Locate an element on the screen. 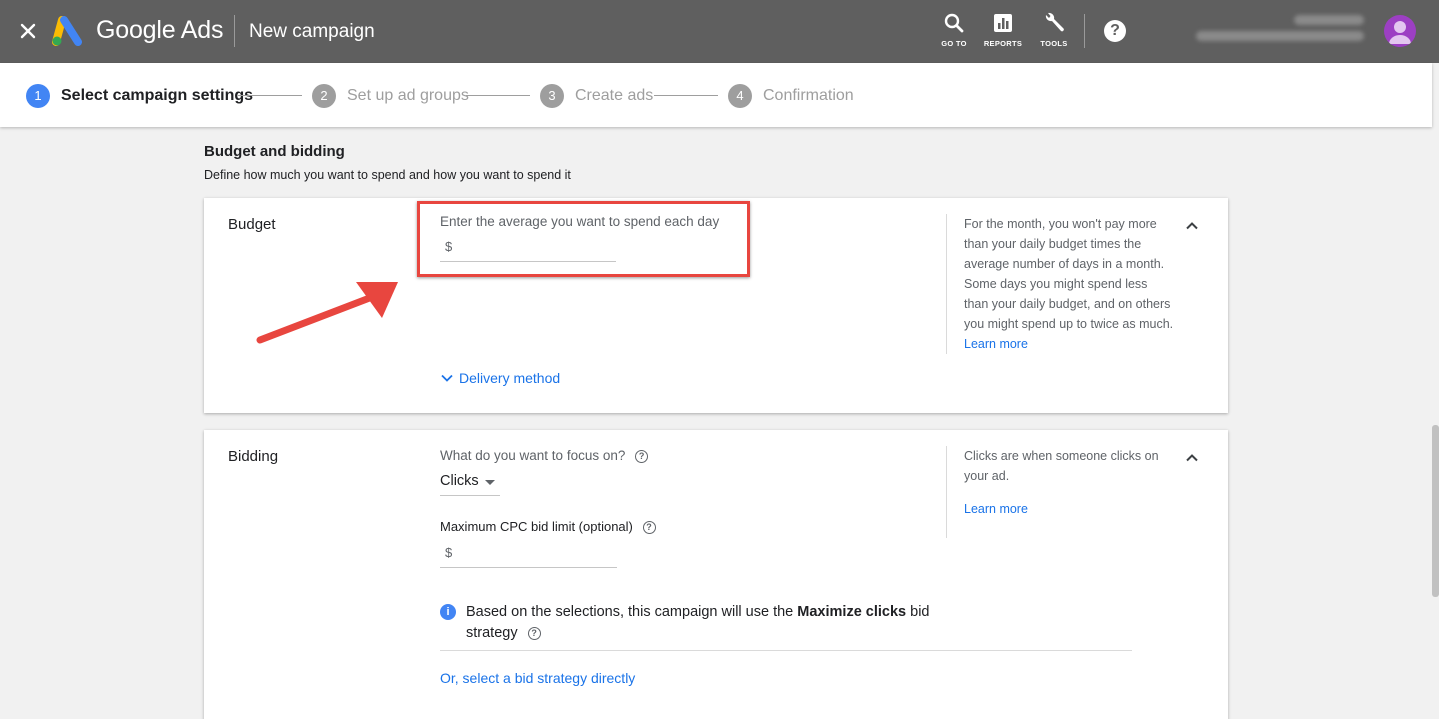 The height and width of the screenshot is (719, 1439). step-label: Create ads is located at coordinates (614, 95).